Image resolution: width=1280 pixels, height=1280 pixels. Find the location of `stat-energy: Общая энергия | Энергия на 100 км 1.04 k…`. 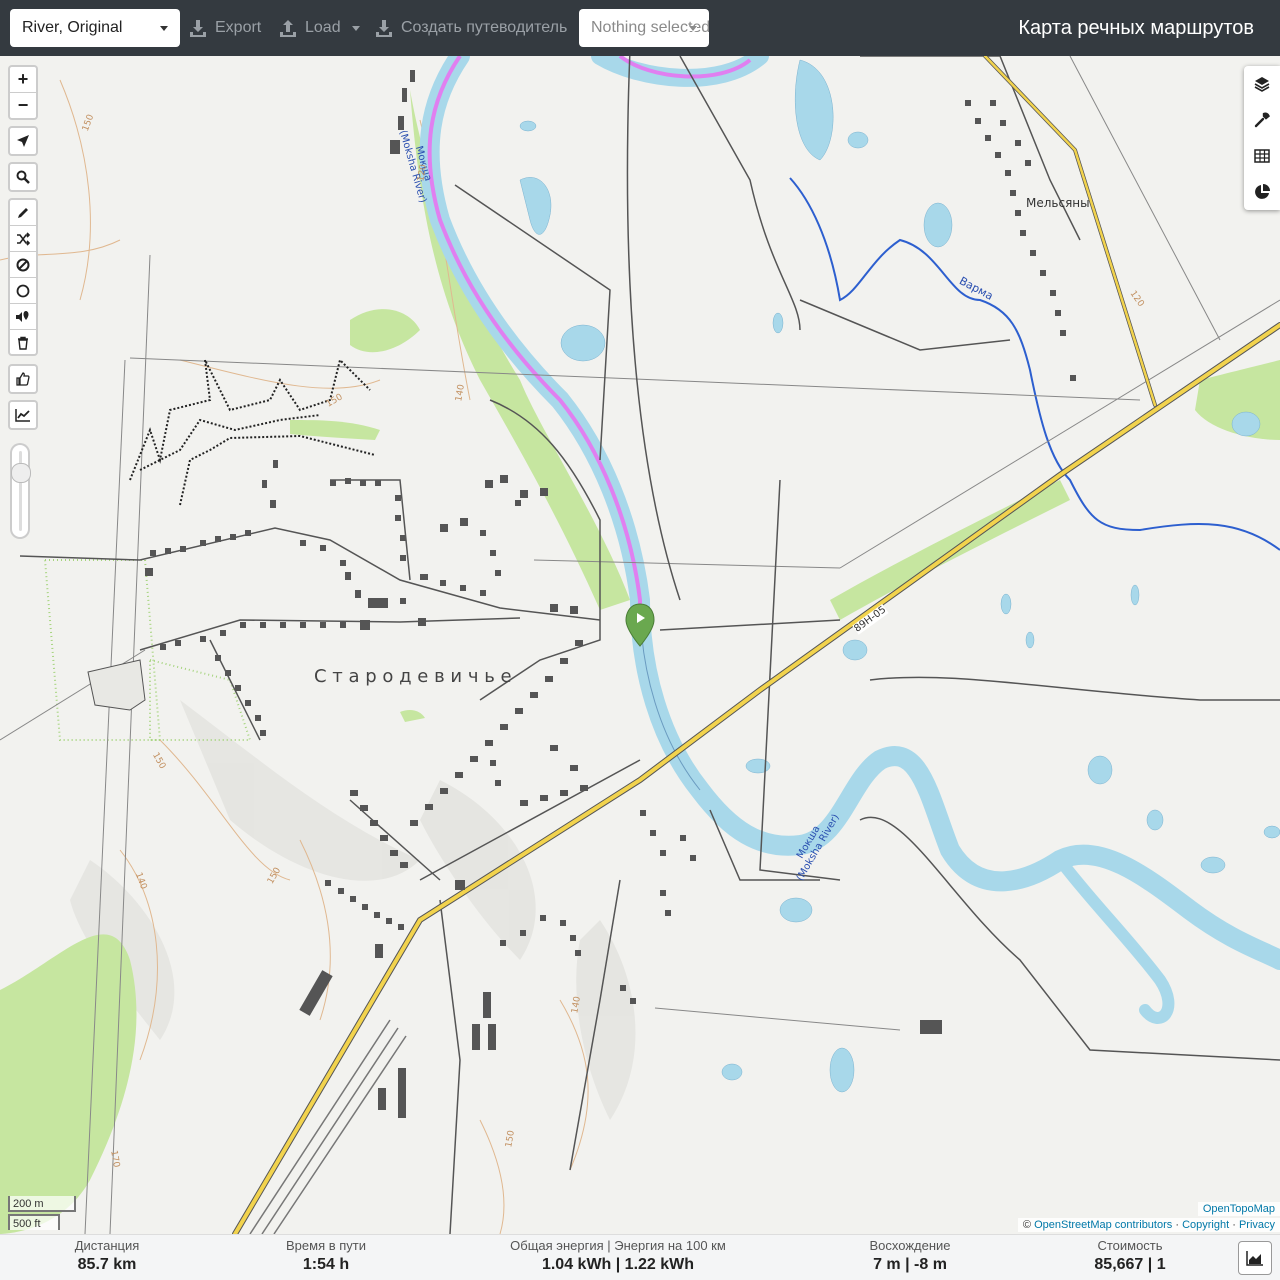

stat-energy: Общая энергия | Энергия на 100 км 1.04 k… is located at coordinates (618, 1254).